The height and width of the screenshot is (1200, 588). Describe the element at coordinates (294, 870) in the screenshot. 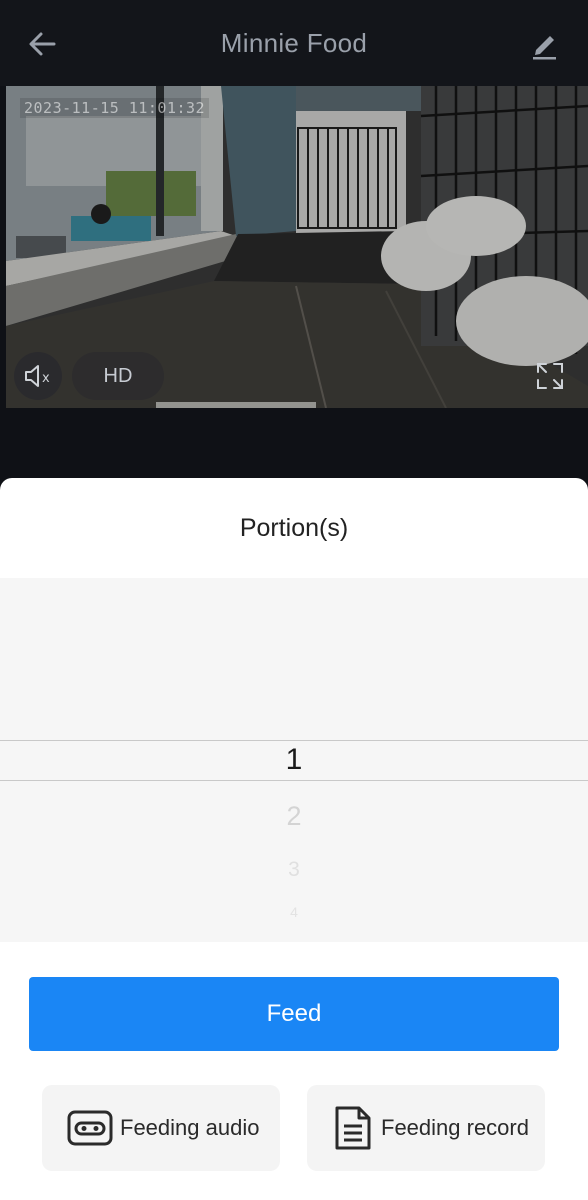

I see `picker-option: 3` at that location.